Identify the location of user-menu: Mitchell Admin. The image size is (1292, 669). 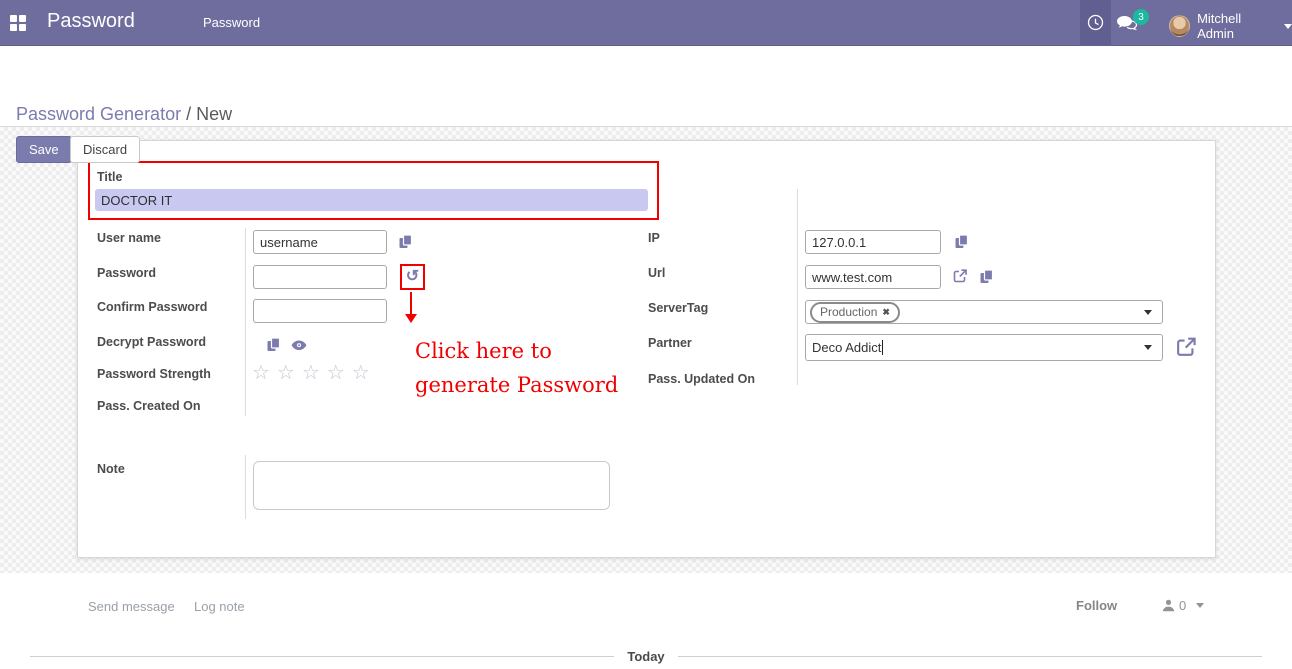
(1230, 26).